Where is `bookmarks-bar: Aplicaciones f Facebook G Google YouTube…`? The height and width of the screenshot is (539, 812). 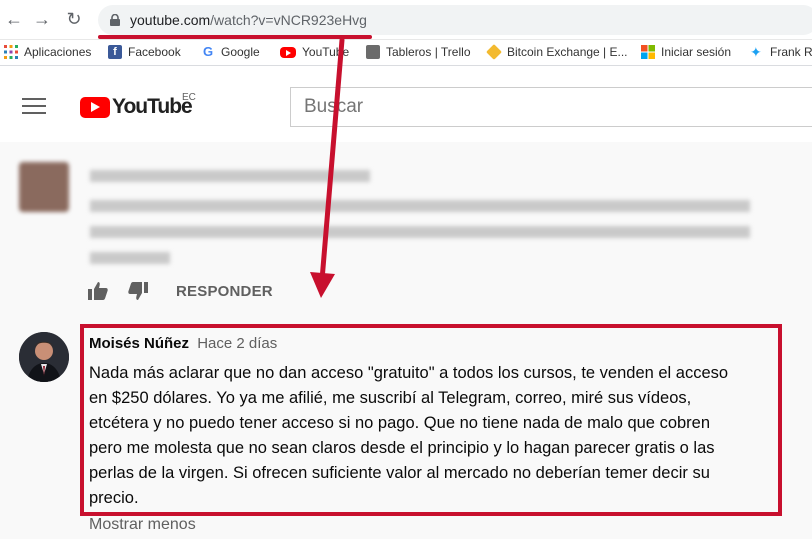 bookmarks-bar: Aplicaciones f Facebook G Google YouTube… is located at coordinates (406, 53).